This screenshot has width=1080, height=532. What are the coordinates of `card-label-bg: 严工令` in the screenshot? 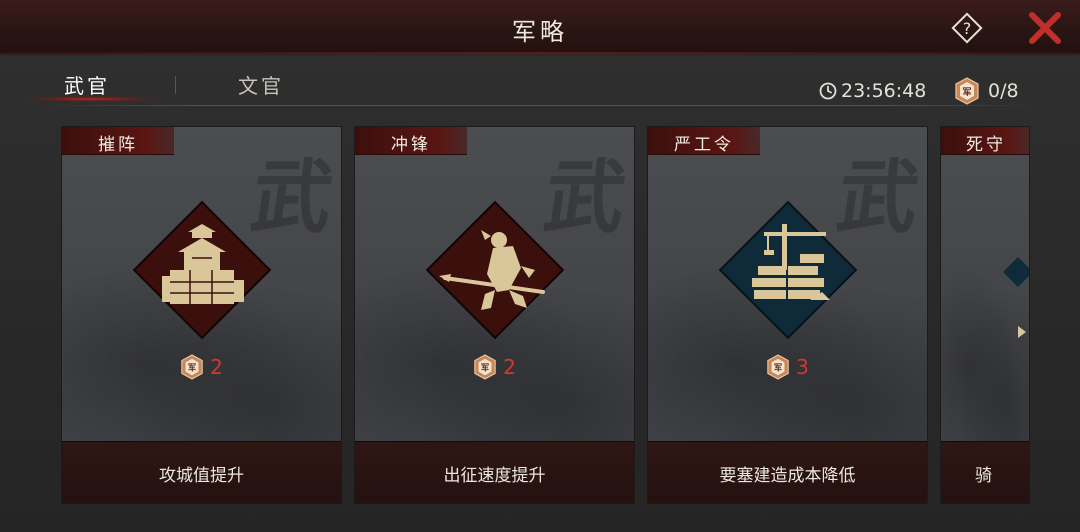 It's located at (704, 141).